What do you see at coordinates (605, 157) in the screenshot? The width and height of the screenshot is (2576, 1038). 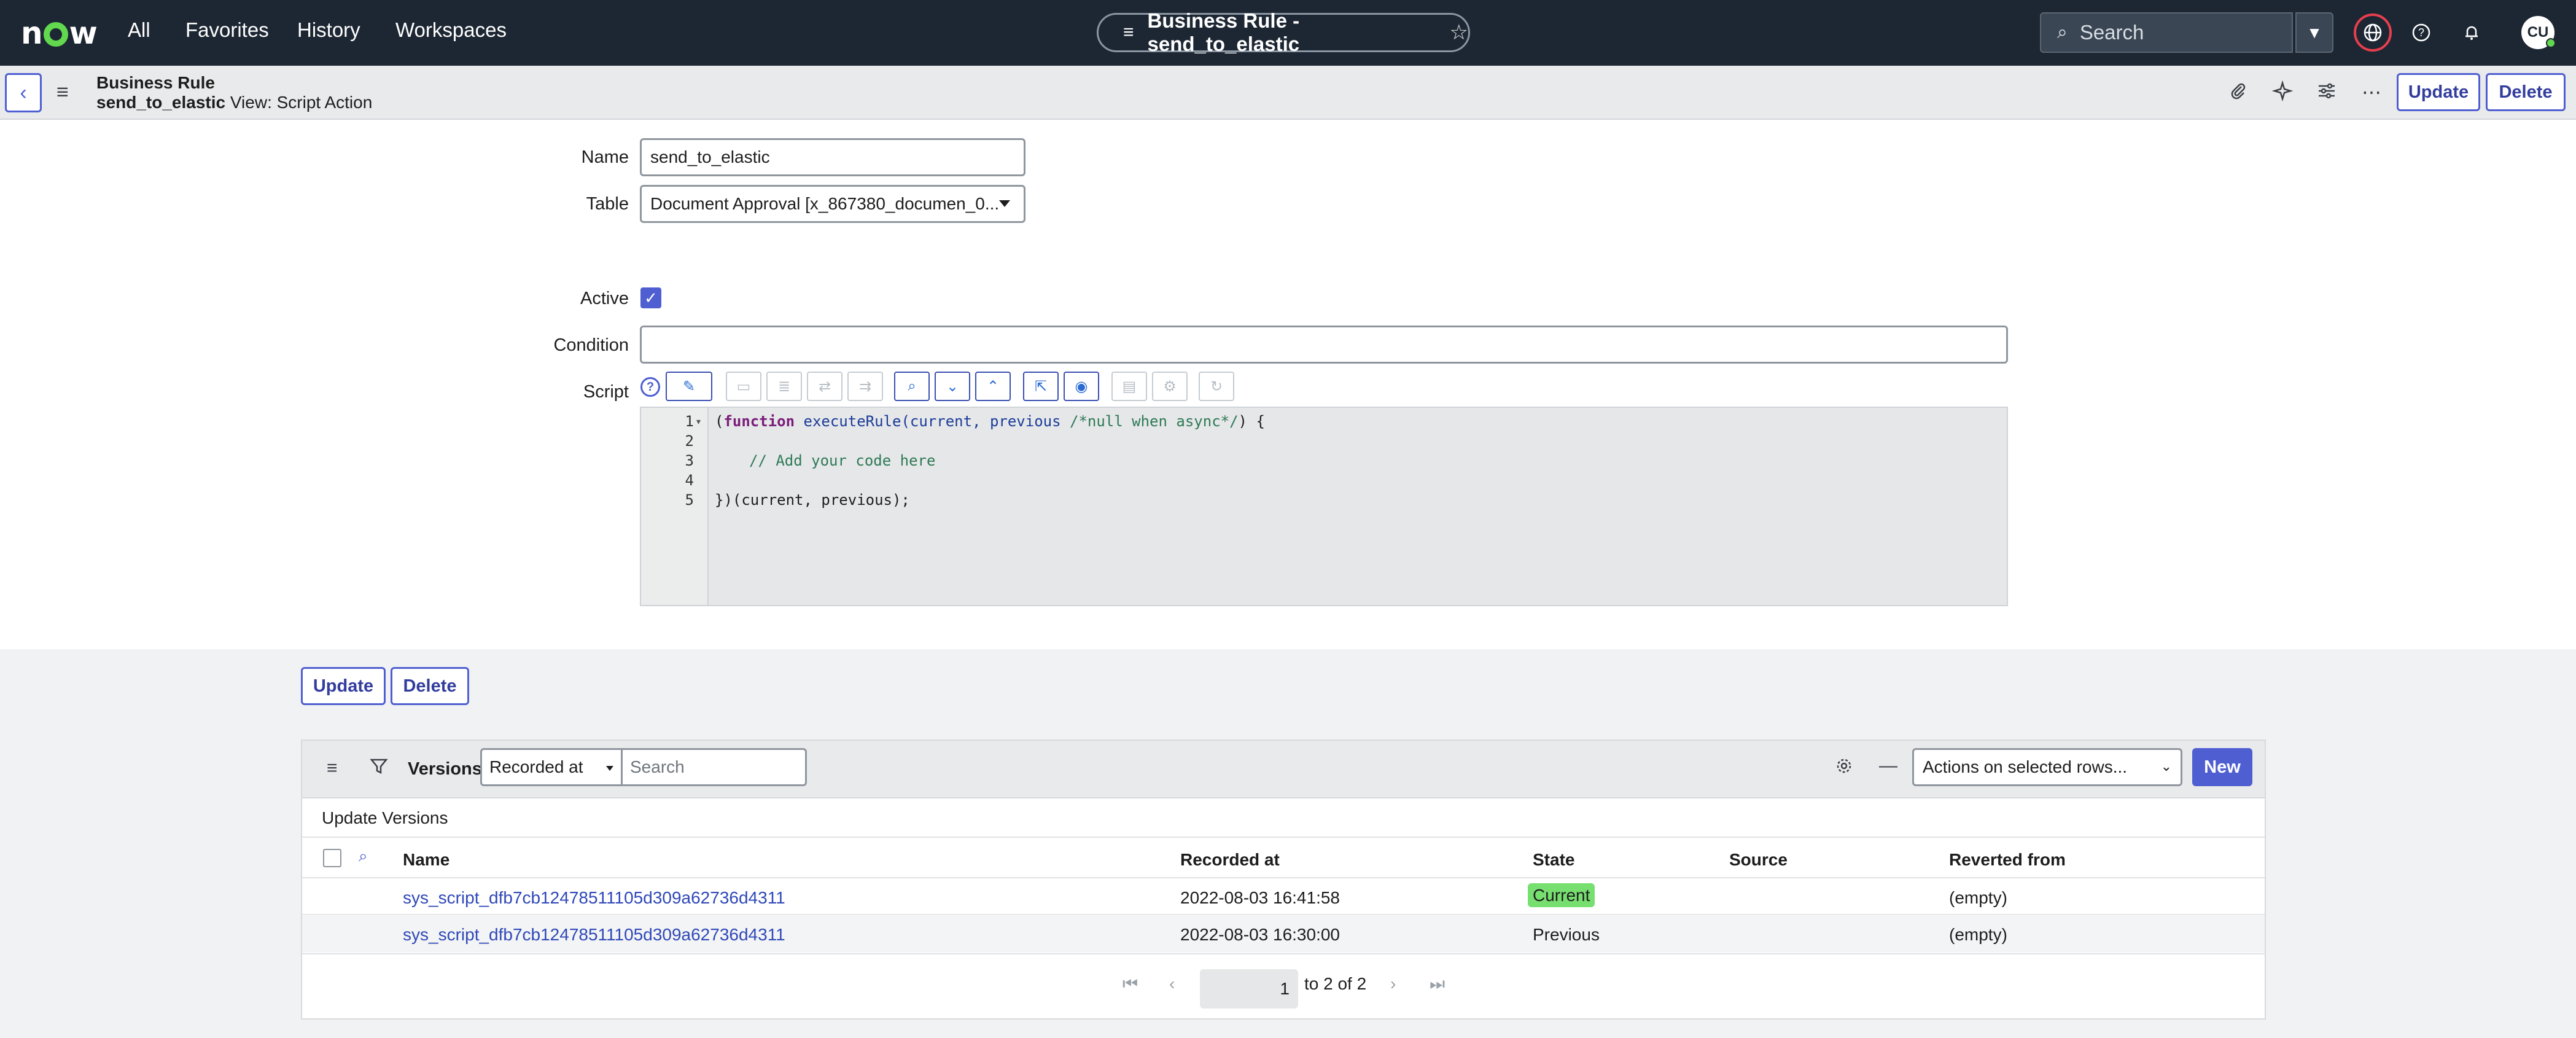 I see `name-label: Name` at bounding box center [605, 157].